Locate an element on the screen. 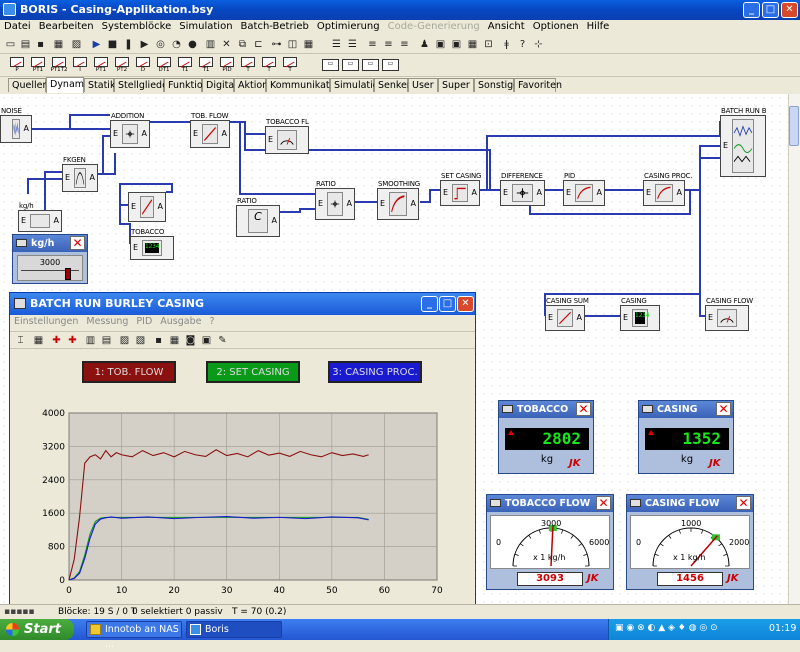 The width and height of the screenshot is (800, 652). palette-func-1-icon: ▭ is located at coordinates (350, 65).